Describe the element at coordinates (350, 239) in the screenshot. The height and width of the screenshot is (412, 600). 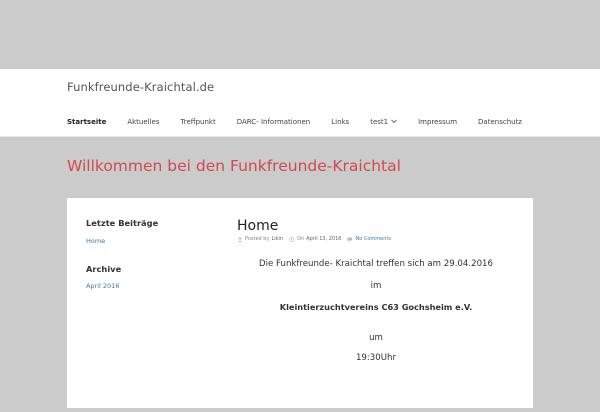
I see `comment-icon` at that location.